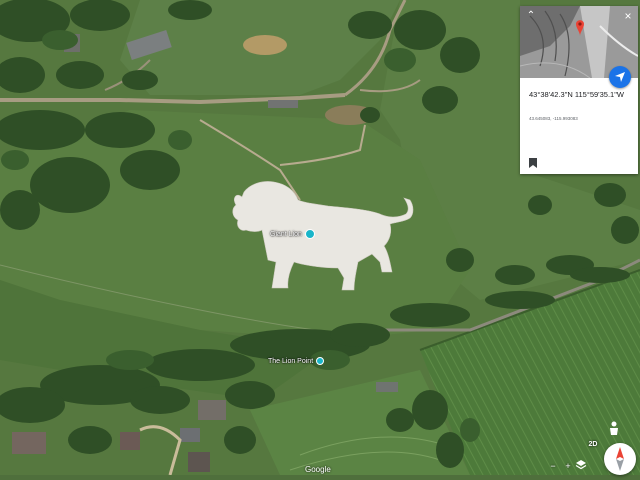 Image resolution: width=640 pixels, height=480 pixels. I want to click on layers-icon, so click(581, 466).